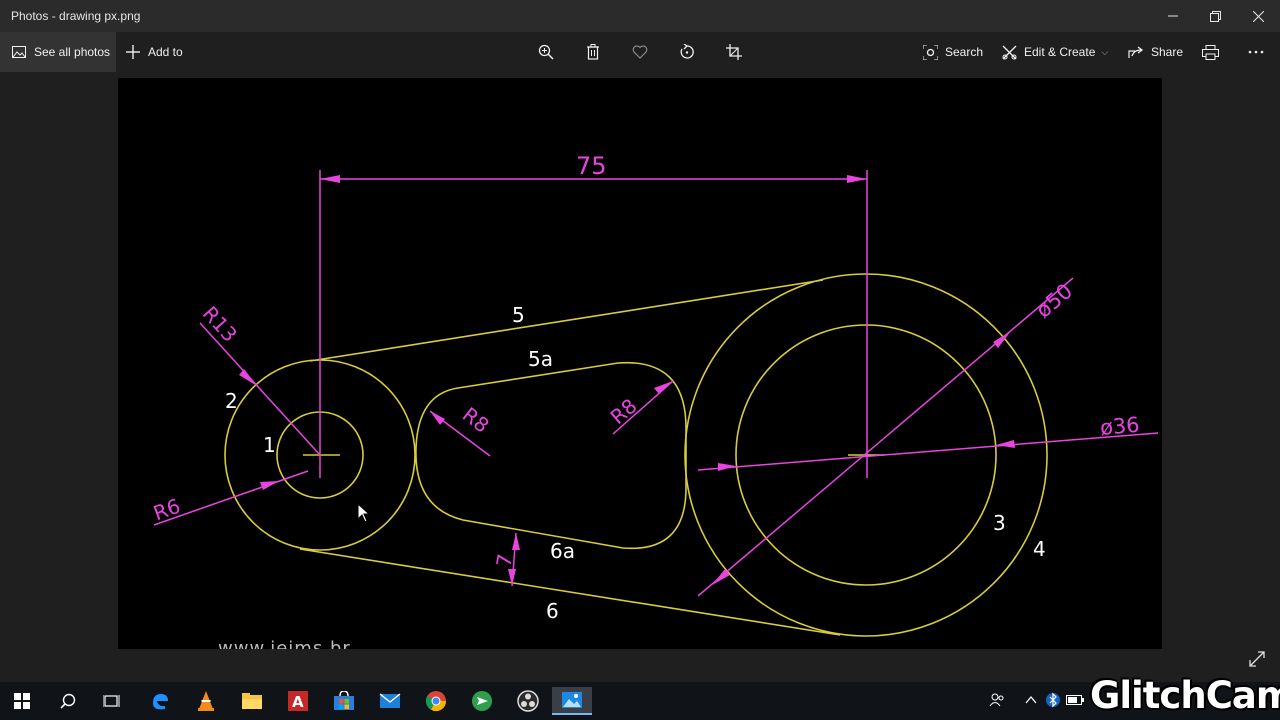 The width and height of the screenshot is (1280, 720). Describe the element at coordinates (231, 401) in the screenshot. I see `part-label-2: 2` at that location.